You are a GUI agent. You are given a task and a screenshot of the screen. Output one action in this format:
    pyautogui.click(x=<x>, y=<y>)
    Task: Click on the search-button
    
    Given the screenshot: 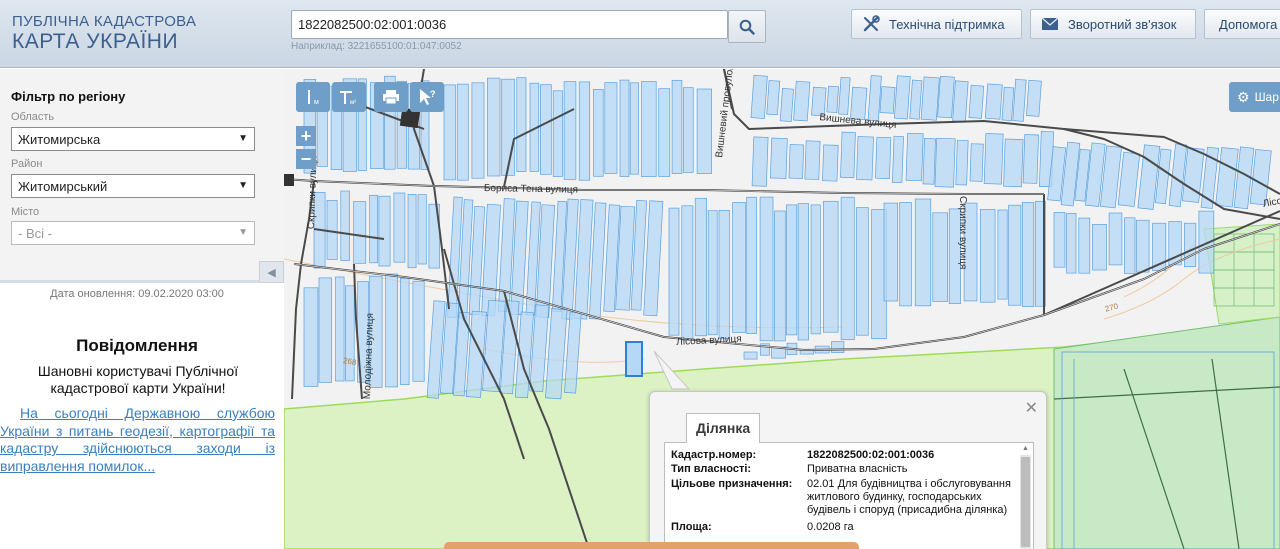 What is the action you would take?
    pyautogui.click(x=747, y=26)
    